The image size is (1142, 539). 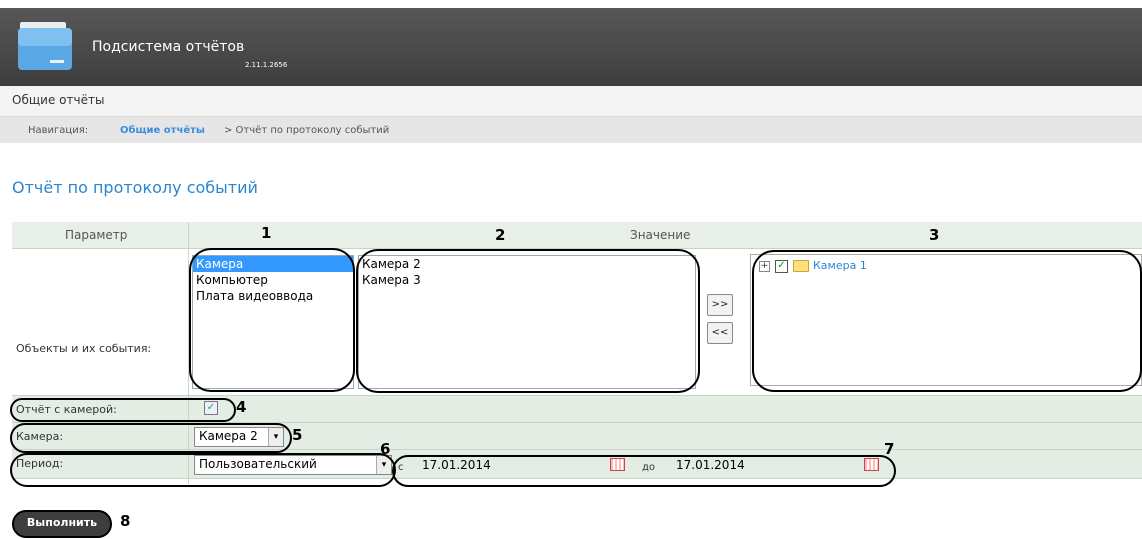 I want to click on section-bar: Общие отчёты, so click(x=571, y=101).